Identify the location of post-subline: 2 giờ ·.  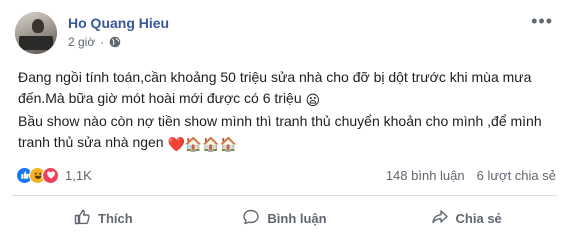
(118, 42).